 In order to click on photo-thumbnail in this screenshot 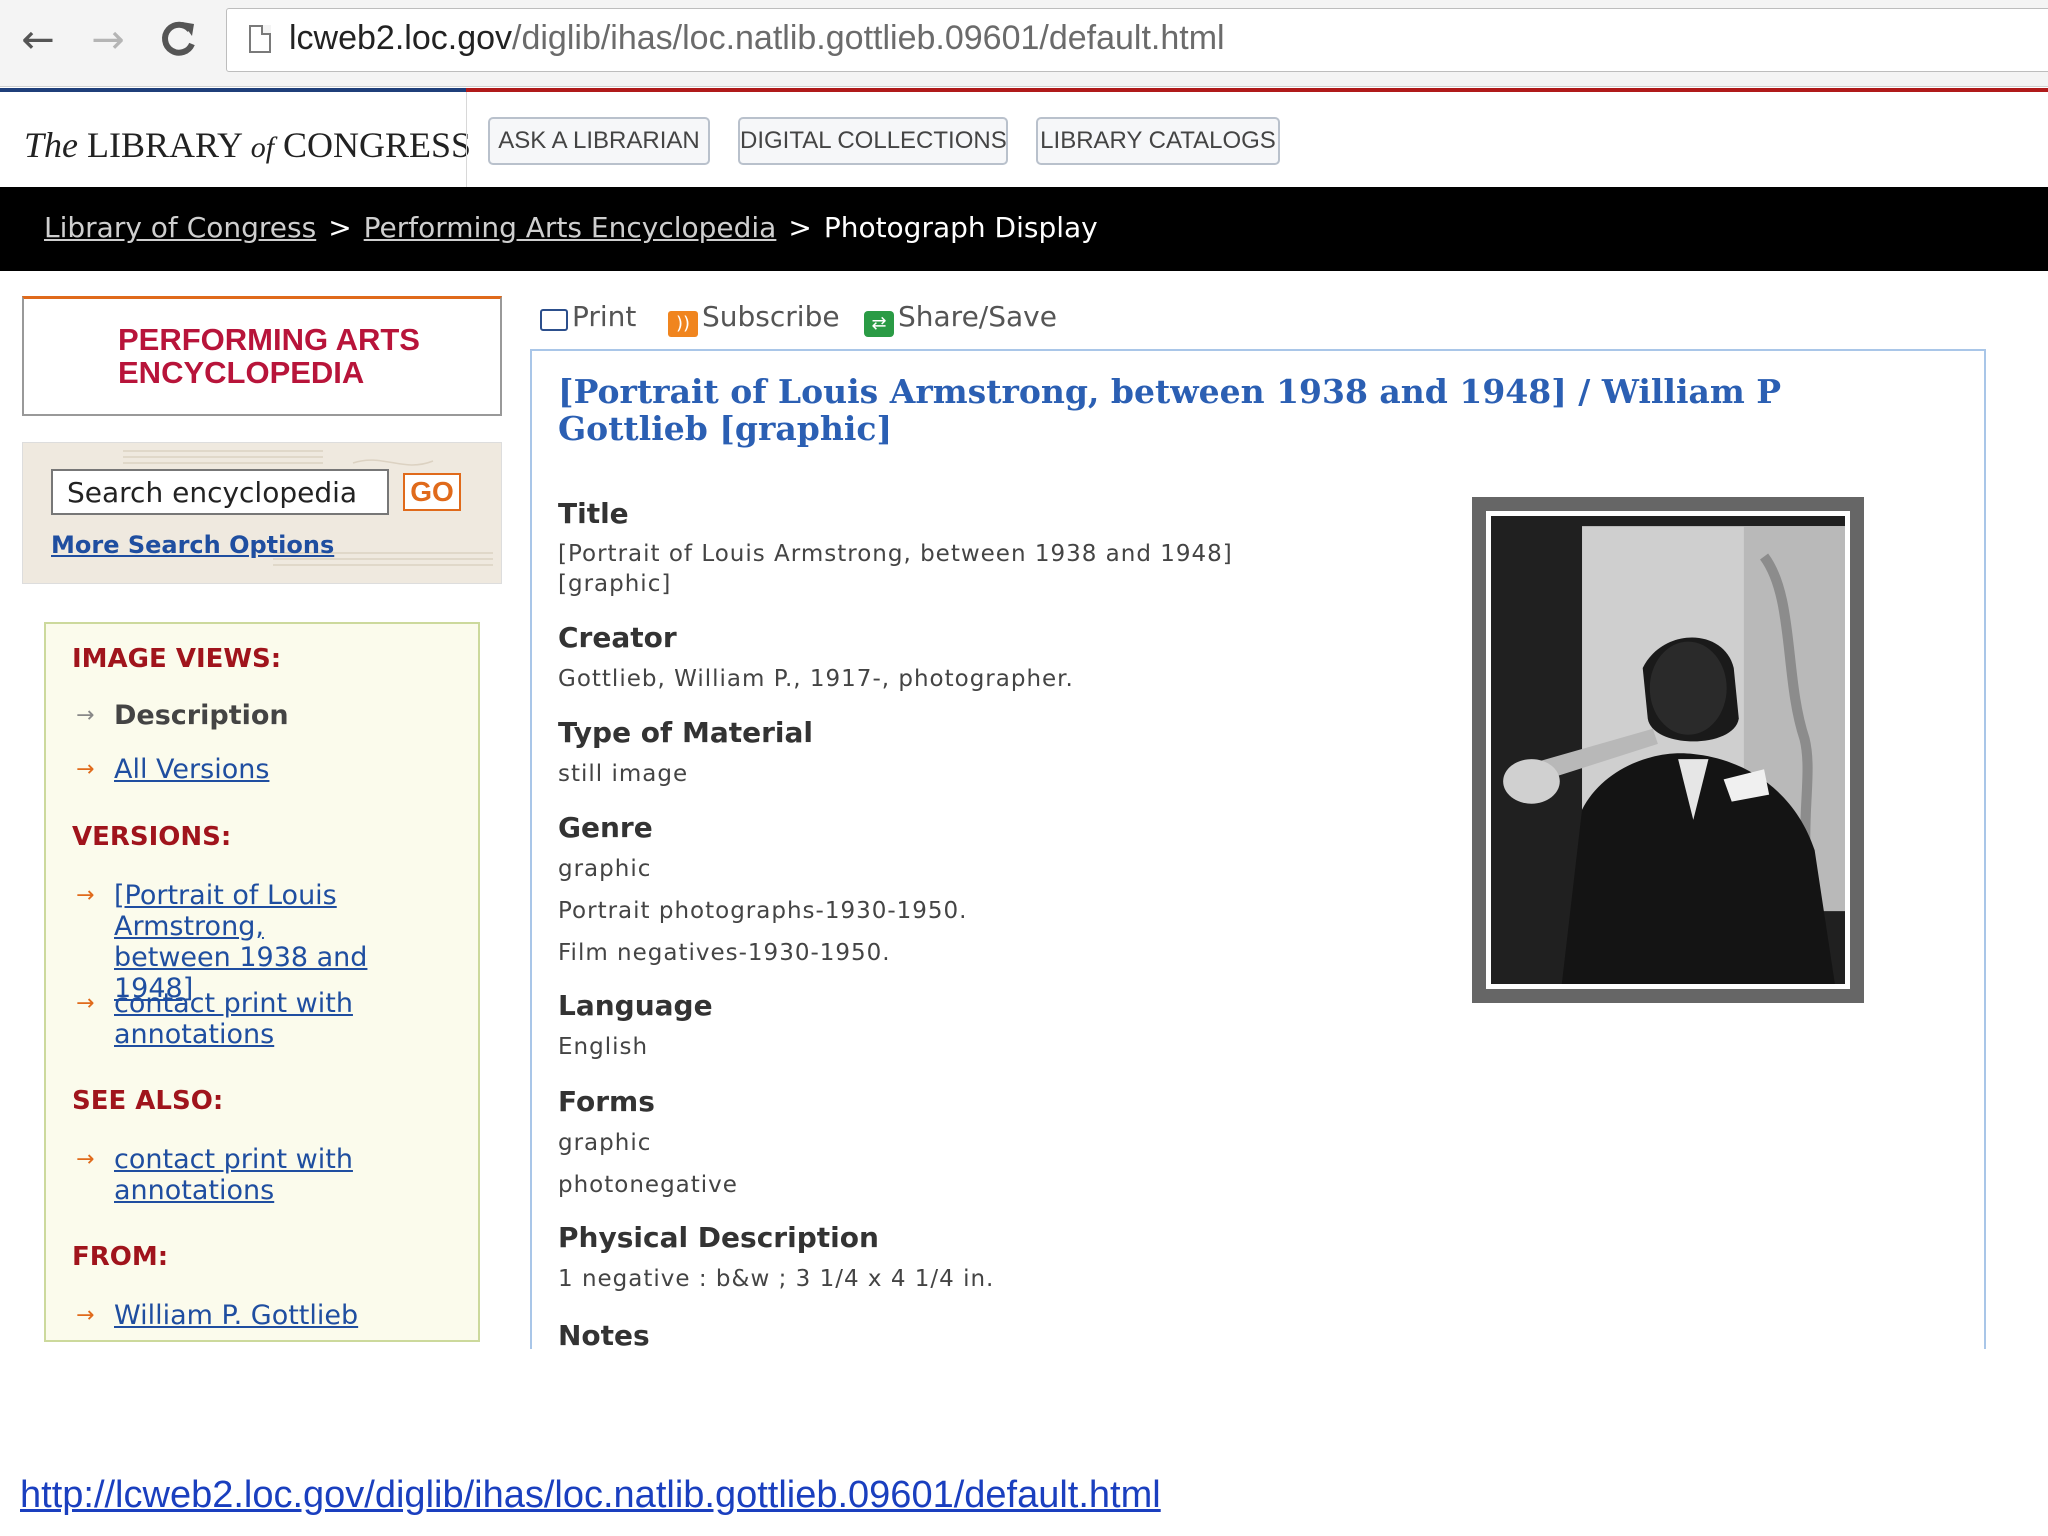, I will do `click(1668, 750)`.